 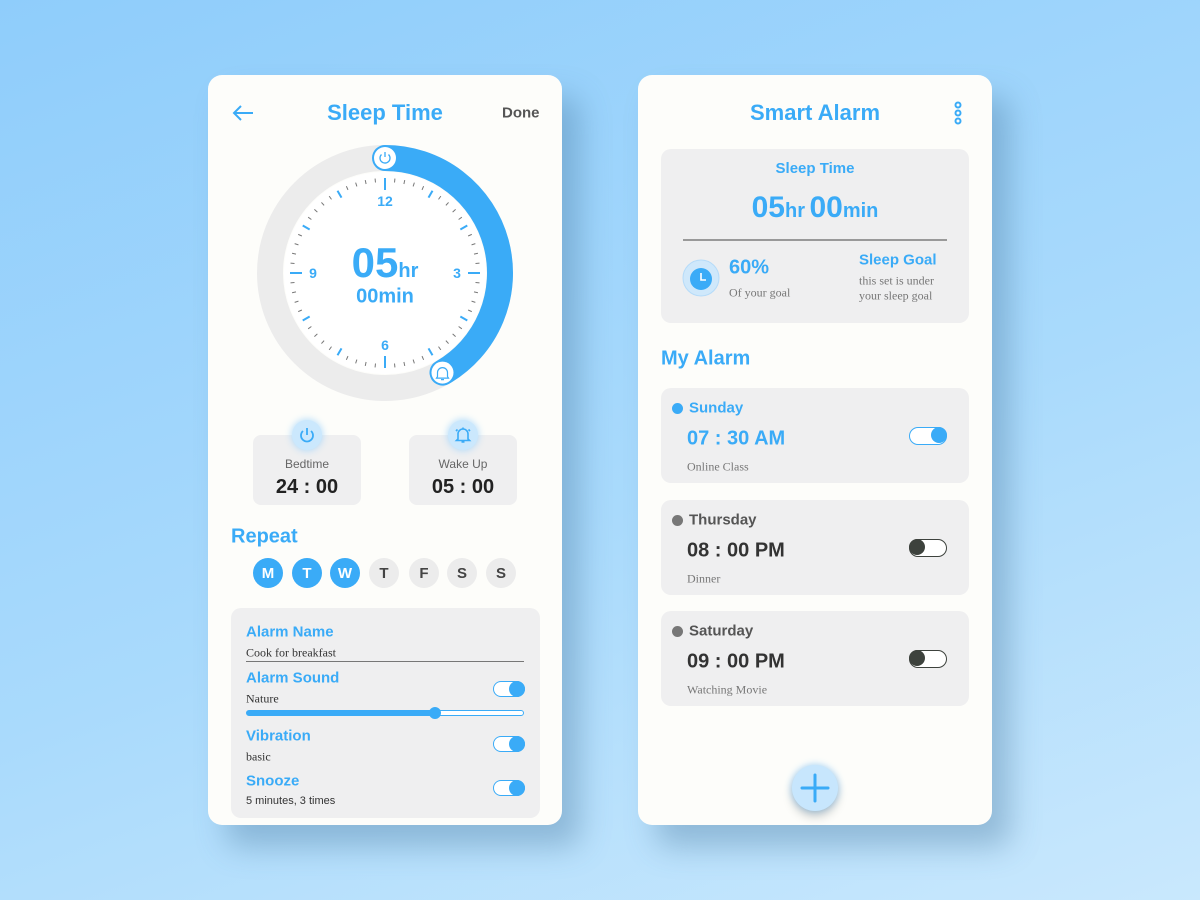 What do you see at coordinates (815, 168) in the screenshot?
I see `summary-title: Sleep Time` at bounding box center [815, 168].